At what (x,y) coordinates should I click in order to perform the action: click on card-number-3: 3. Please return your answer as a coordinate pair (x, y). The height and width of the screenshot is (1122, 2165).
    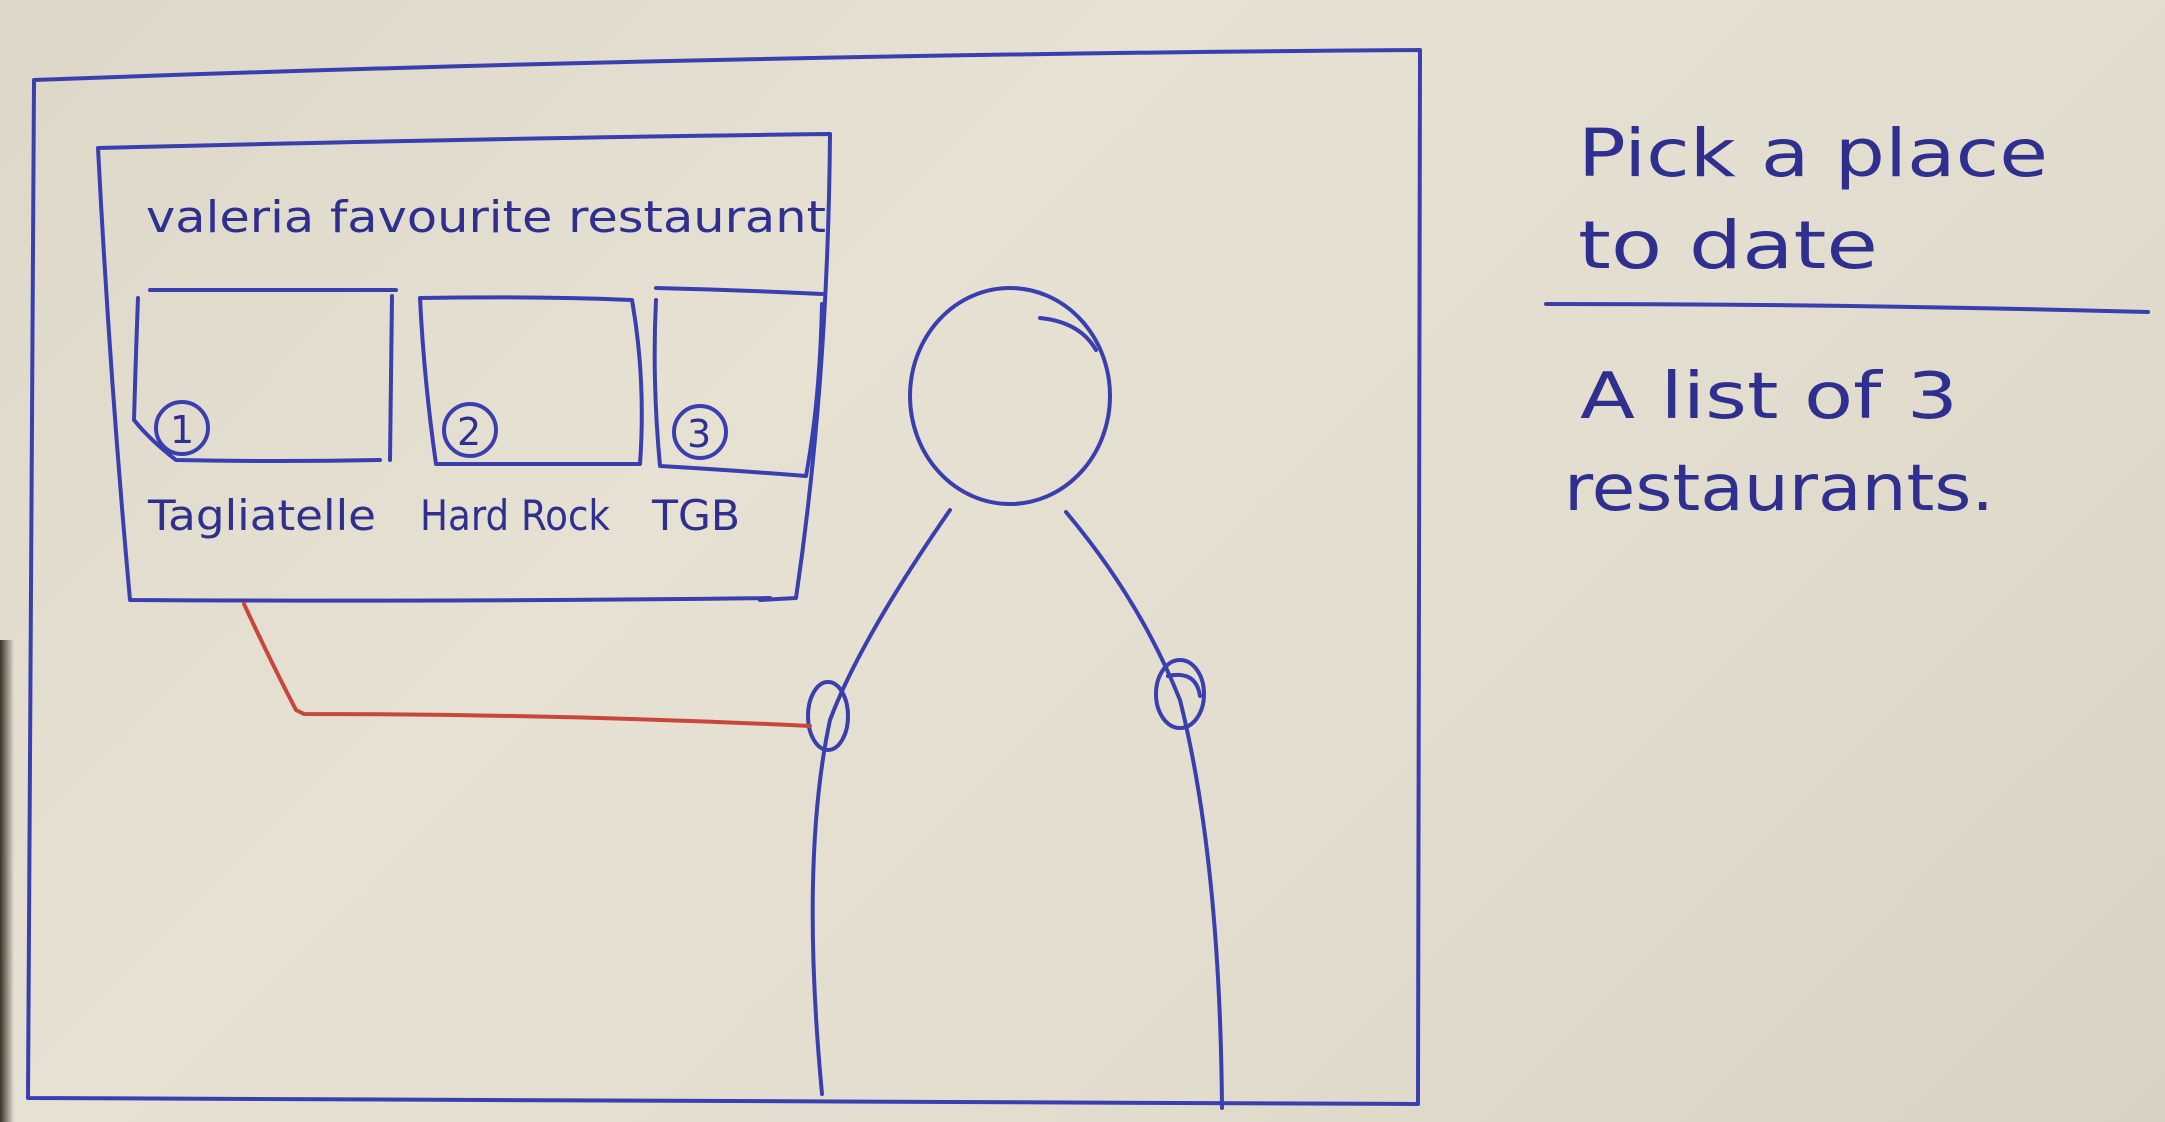
    Looking at the image, I should click on (699, 434).